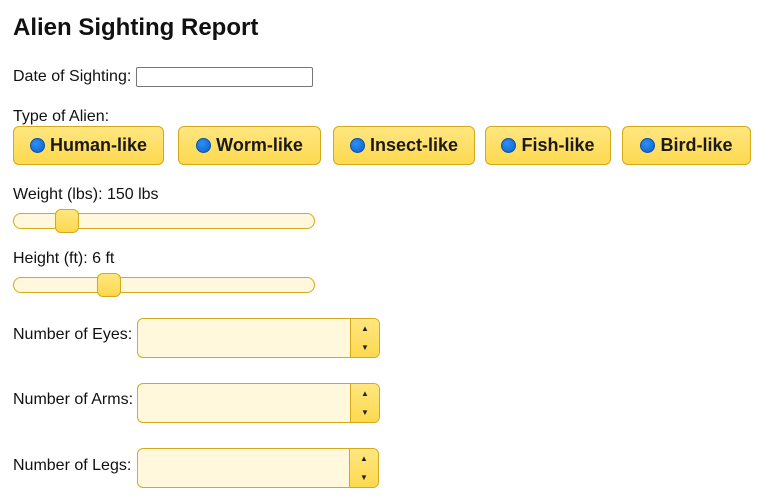  What do you see at coordinates (696, 145) in the screenshot?
I see `alien-type-option-label: Bird-like` at bounding box center [696, 145].